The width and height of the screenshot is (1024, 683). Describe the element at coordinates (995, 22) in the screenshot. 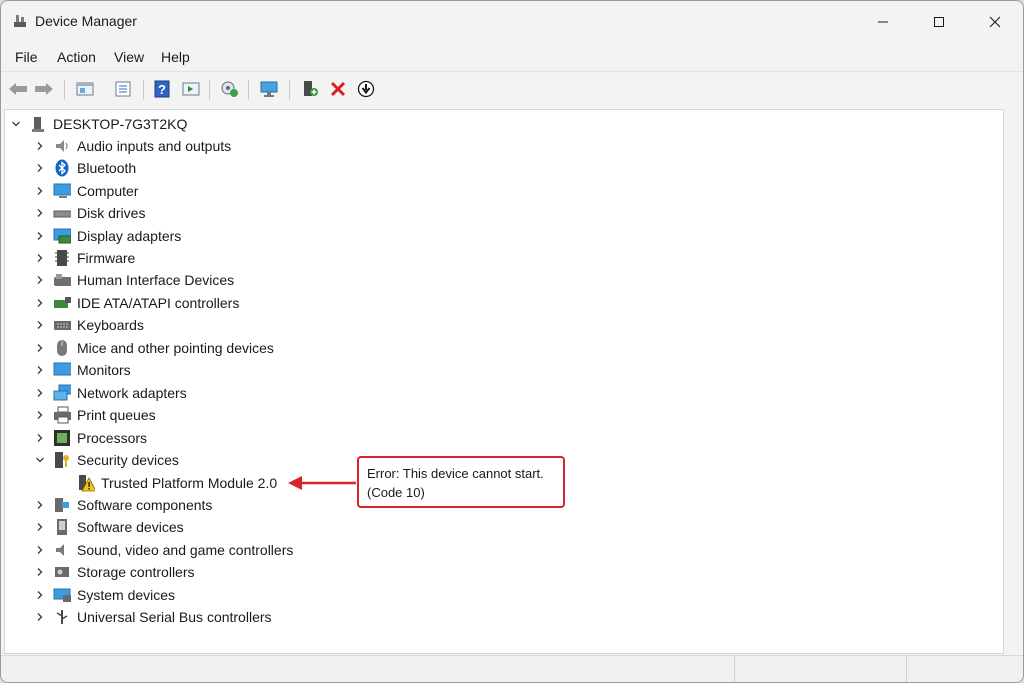

I see `close-button` at that location.